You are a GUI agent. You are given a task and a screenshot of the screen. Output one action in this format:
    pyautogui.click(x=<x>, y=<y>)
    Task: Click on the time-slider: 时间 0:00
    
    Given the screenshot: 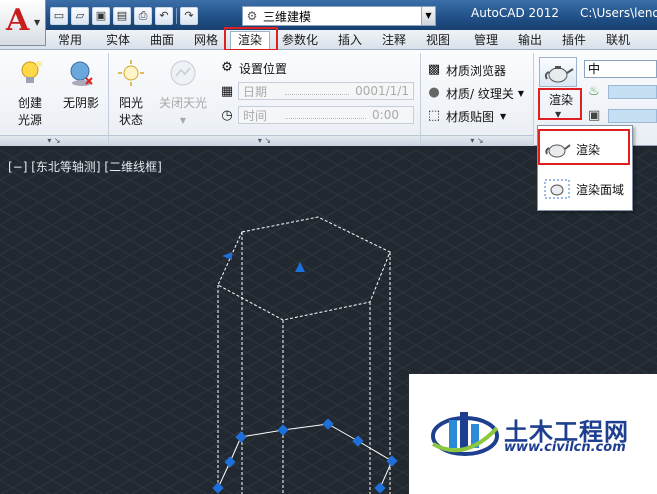 What is the action you would take?
    pyautogui.click(x=326, y=115)
    